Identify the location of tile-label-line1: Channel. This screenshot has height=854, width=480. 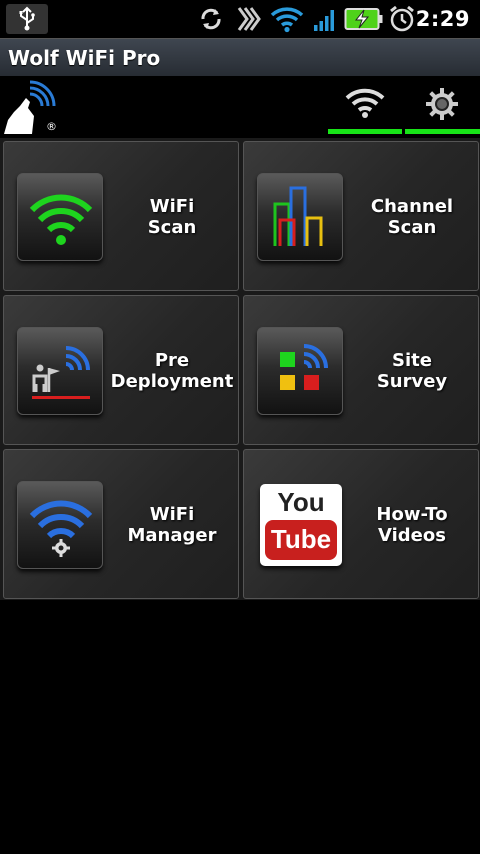
(412, 206).